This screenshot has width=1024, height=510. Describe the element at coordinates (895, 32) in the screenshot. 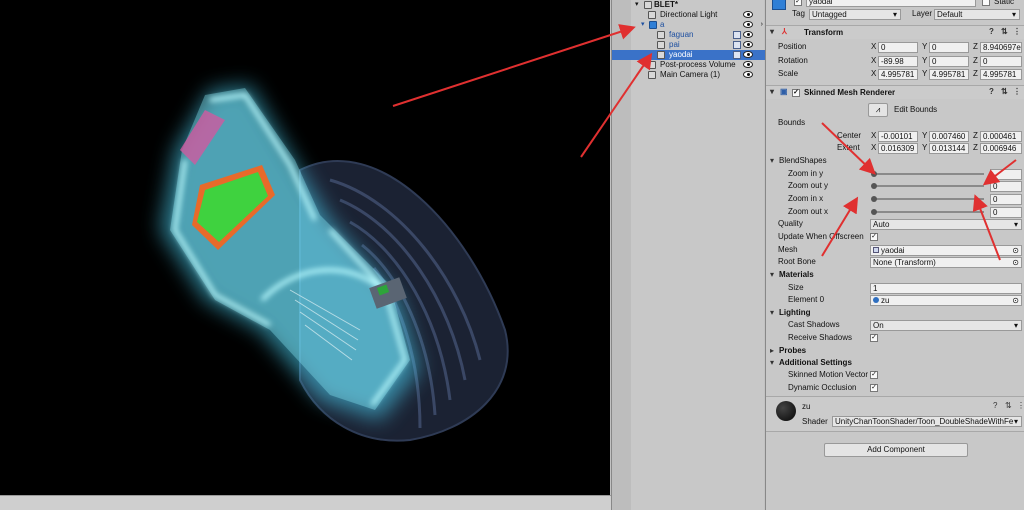

I see `transform-header: ▾ ⅄ Transform ? ⇅ ⋮` at that location.